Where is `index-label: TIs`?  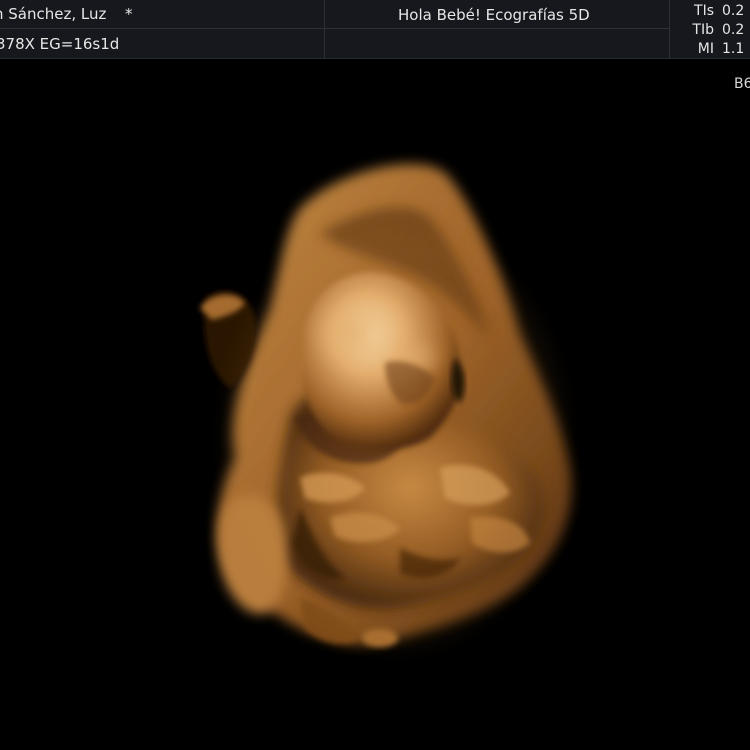 index-label: TIs is located at coordinates (704, 11).